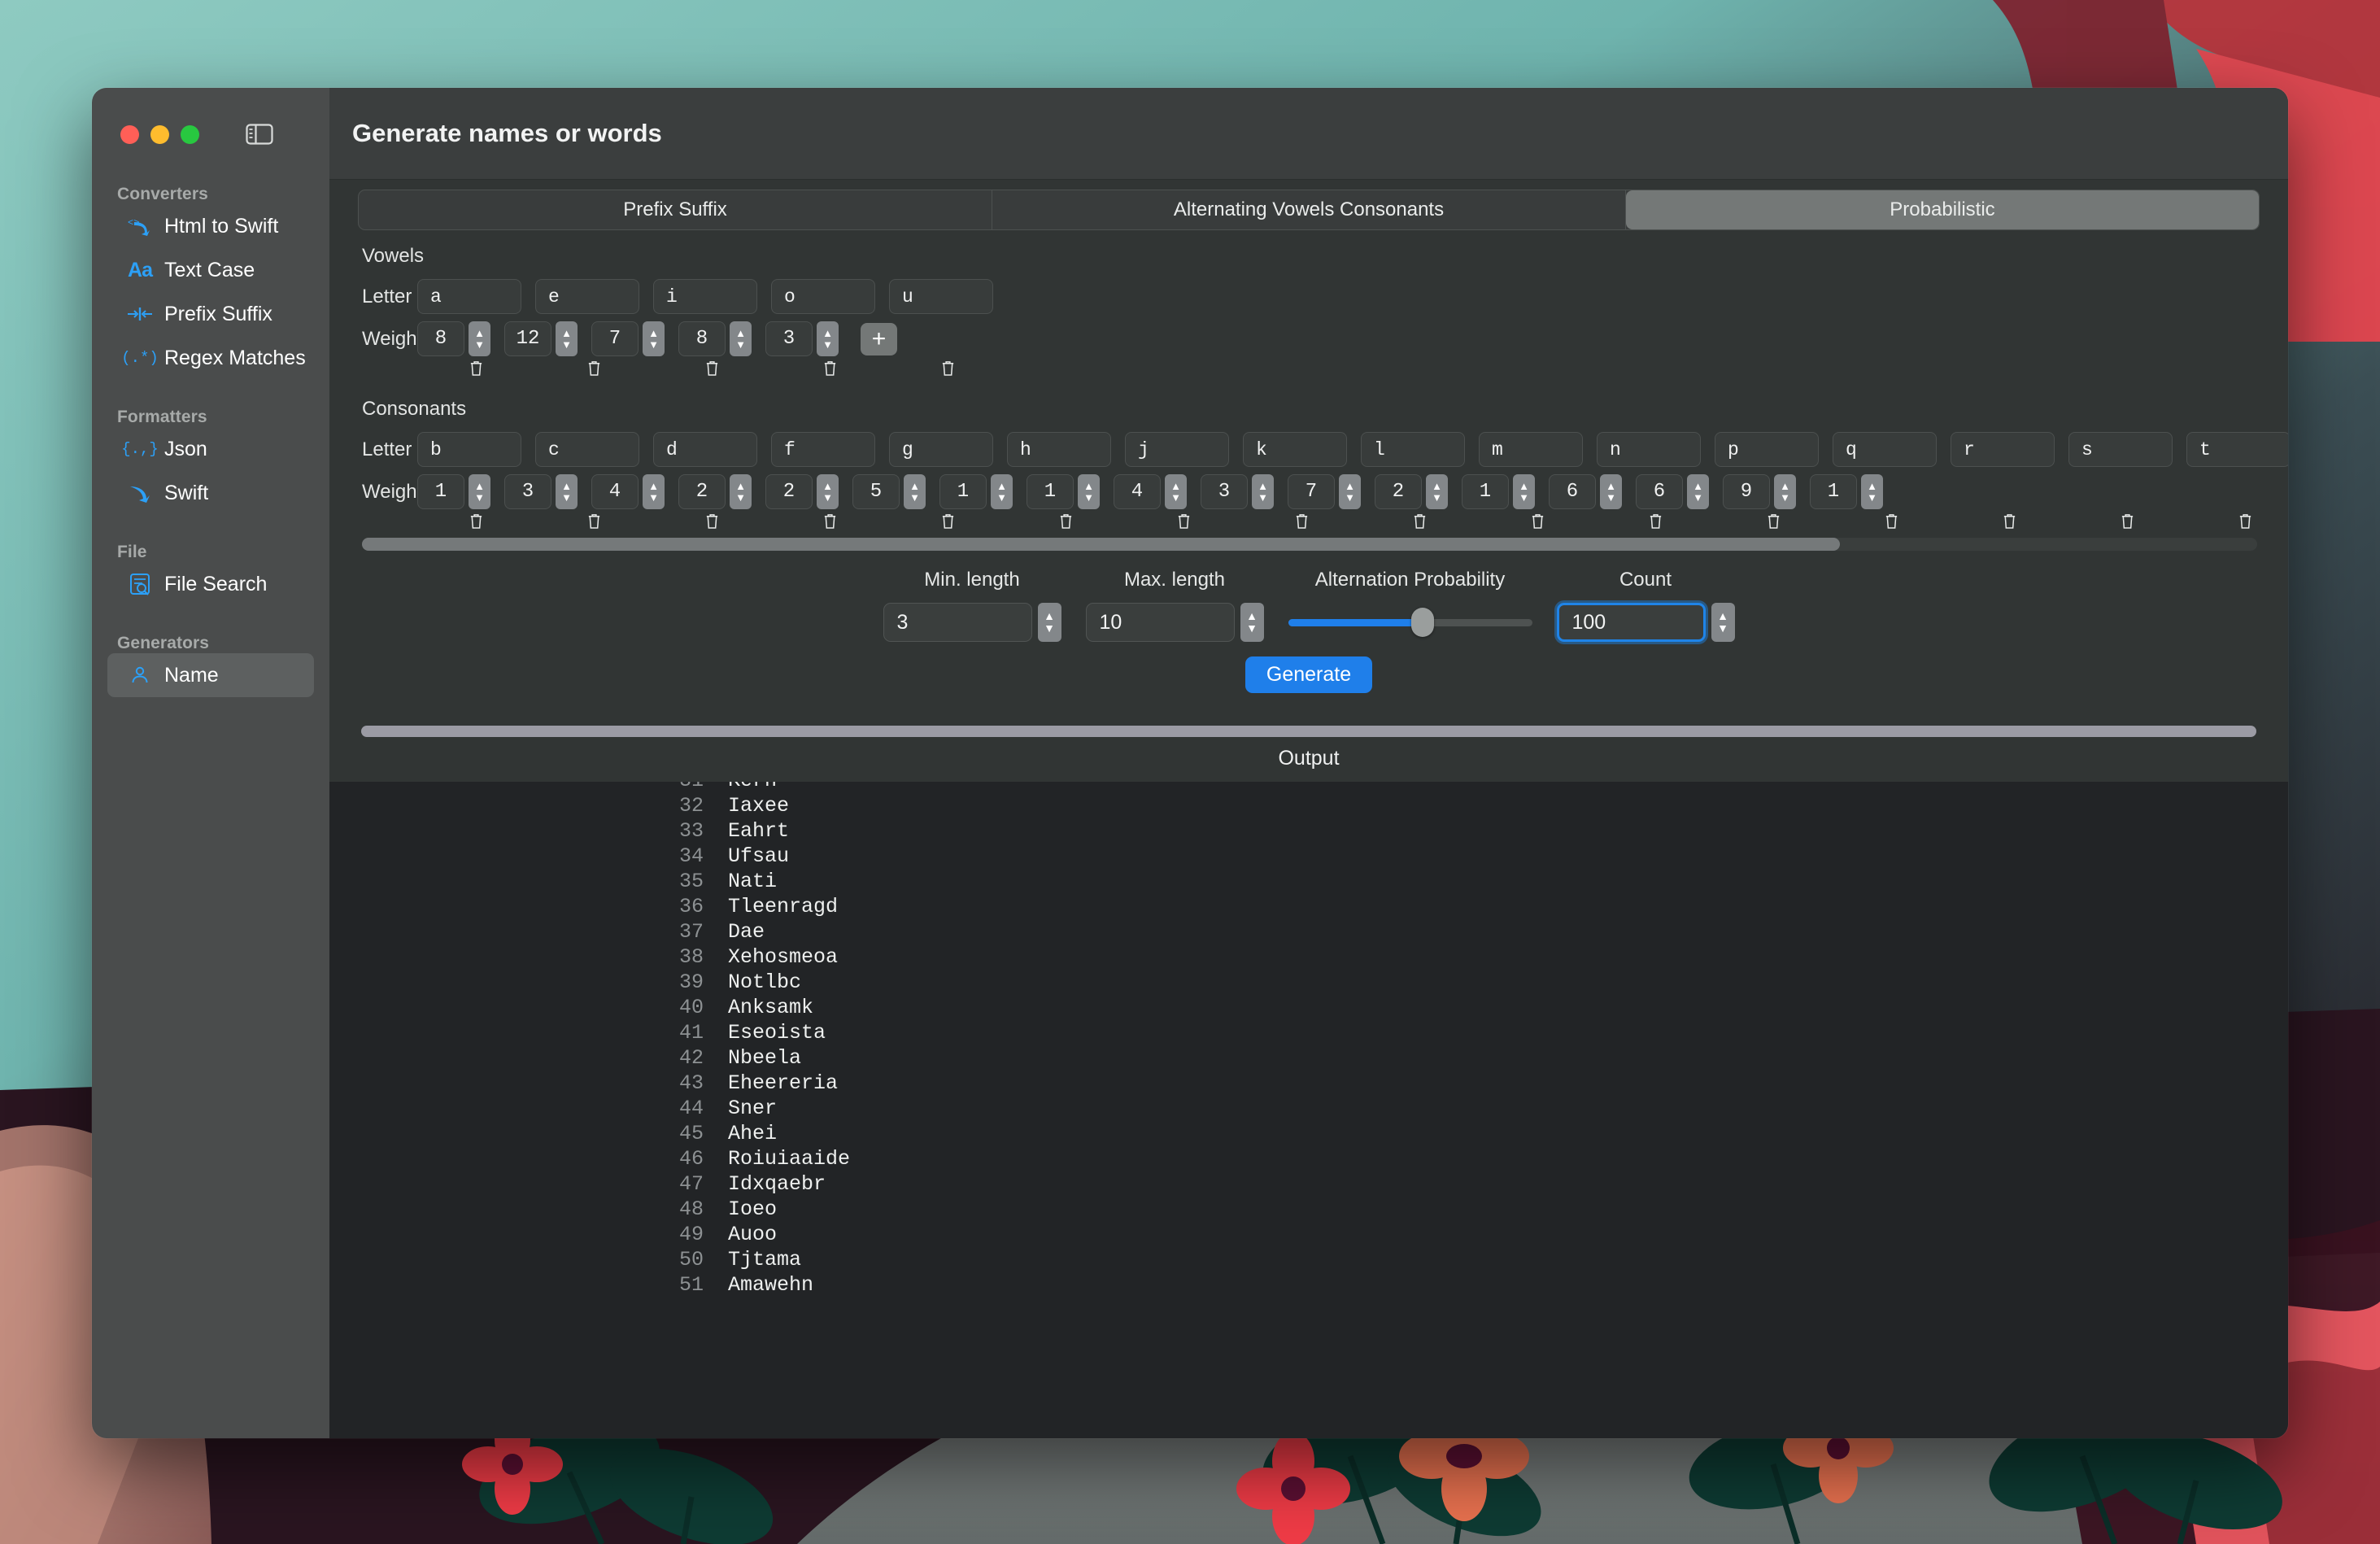 Image resolution: width=2380 pixels, height=1544 pixels. Describe the element at coordinates (1410, 622) in the screenshot. I see `alternation-probability-slider` at that location.